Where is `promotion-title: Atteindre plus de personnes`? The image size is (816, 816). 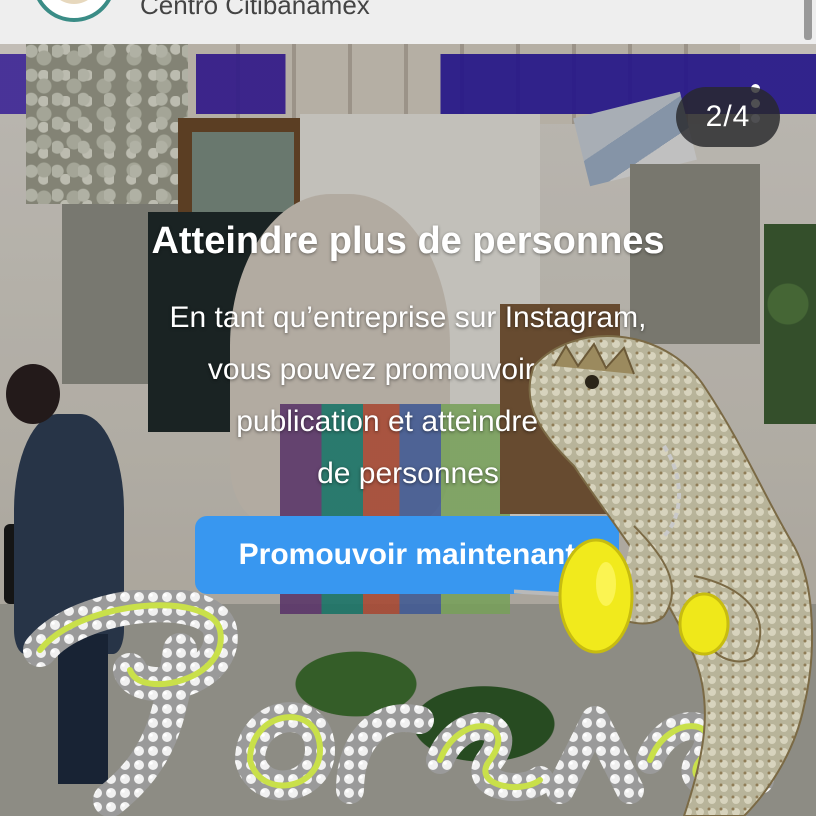
promotion-title: Atteindre plus de personnes is located at coordinates (408, 241).